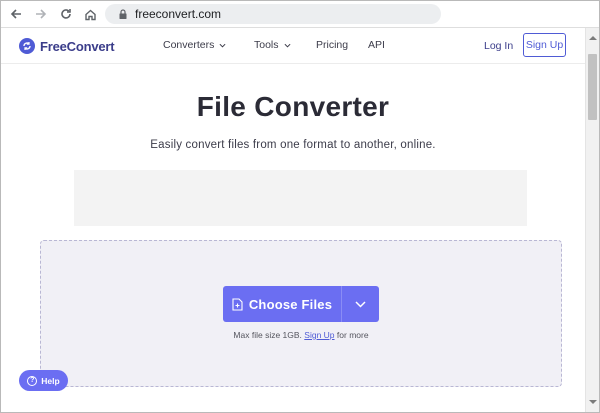  I want to click on arrow-right-icon, so click(41, 14).